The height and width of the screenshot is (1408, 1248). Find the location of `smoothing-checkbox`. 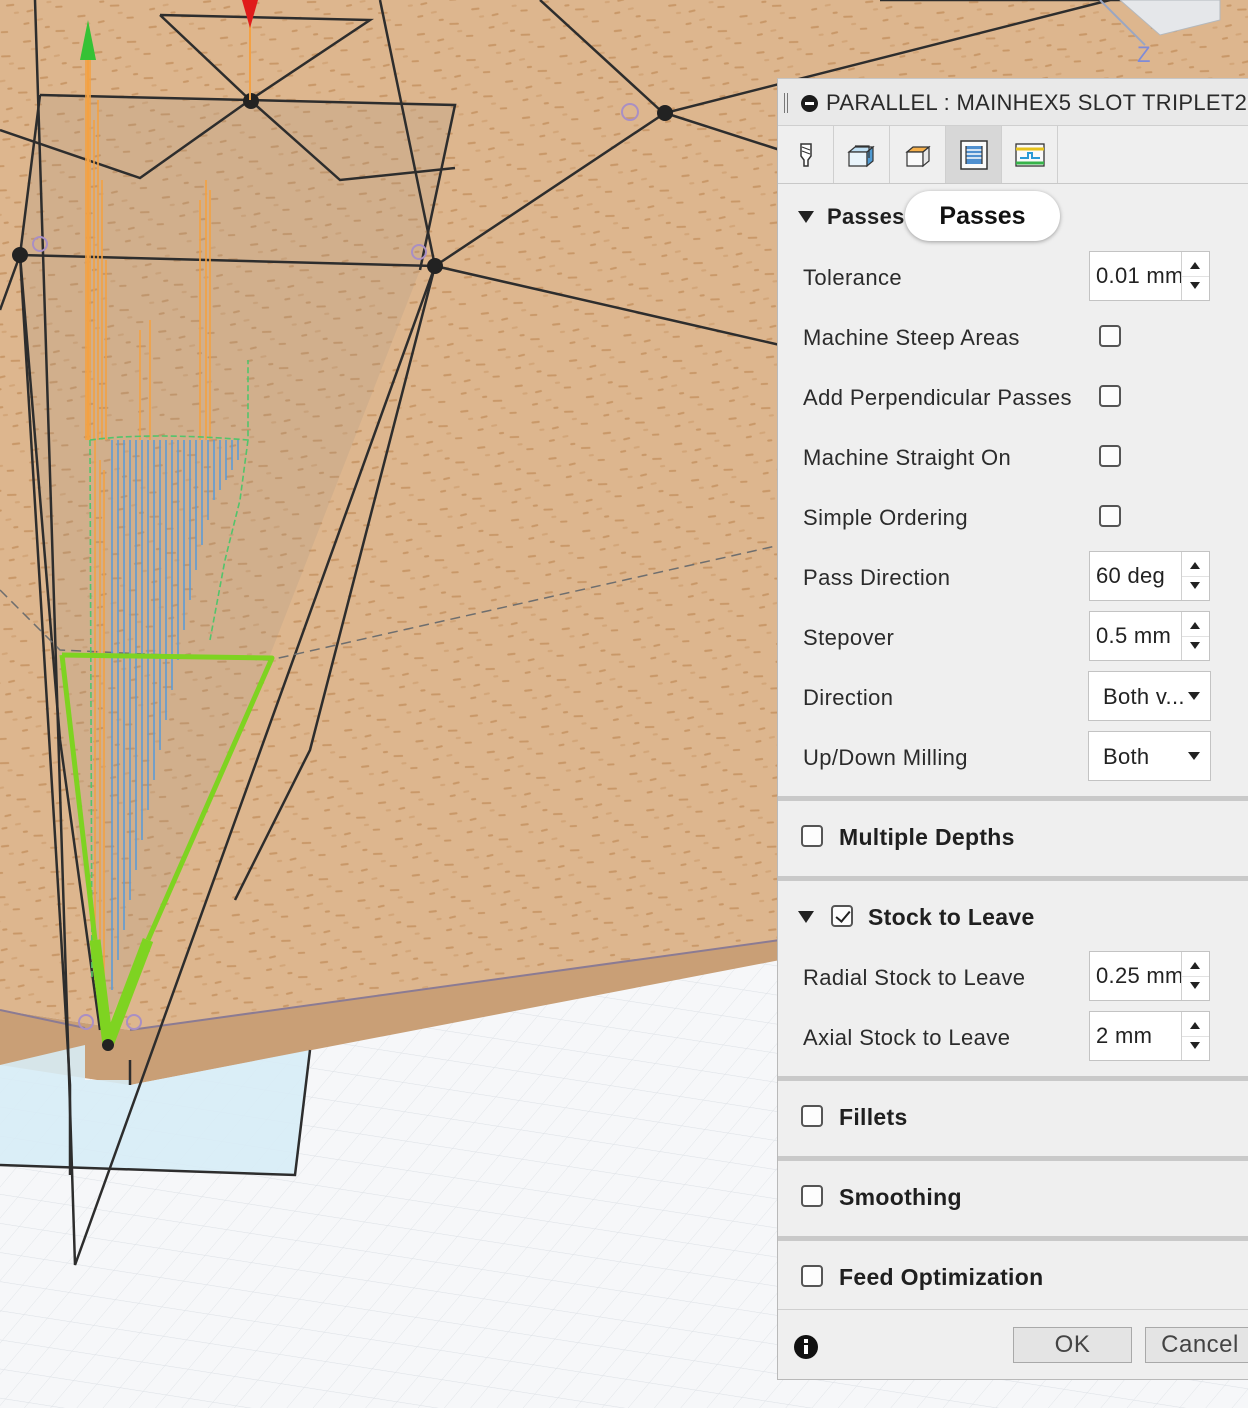

smoothing-checkbox is located at coordinates (812, 1196).